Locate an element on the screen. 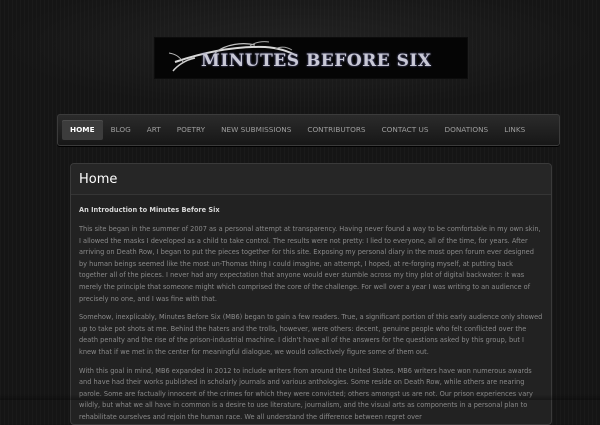 The height and width of the screenshot is (425, 600). nav-item-contributors: CONTRIBUTORS is located at coordinates (336, 130).